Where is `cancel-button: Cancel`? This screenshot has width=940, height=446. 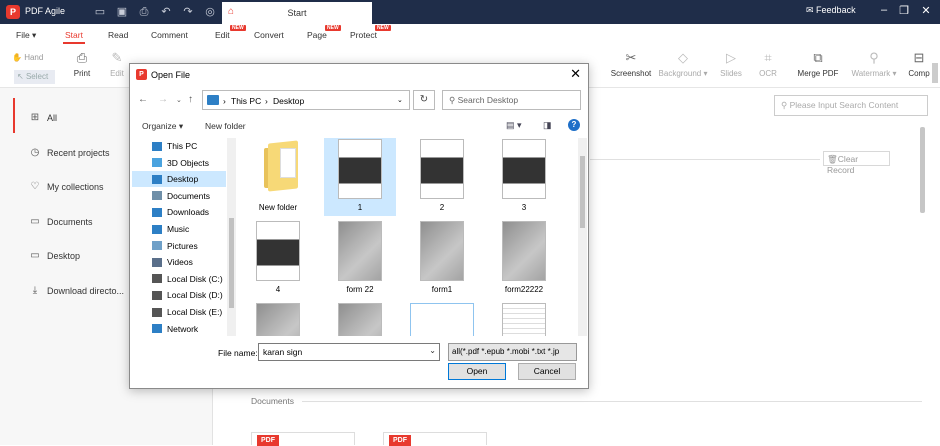
cancel-button: Cancel is located at coordinates (547, 371).